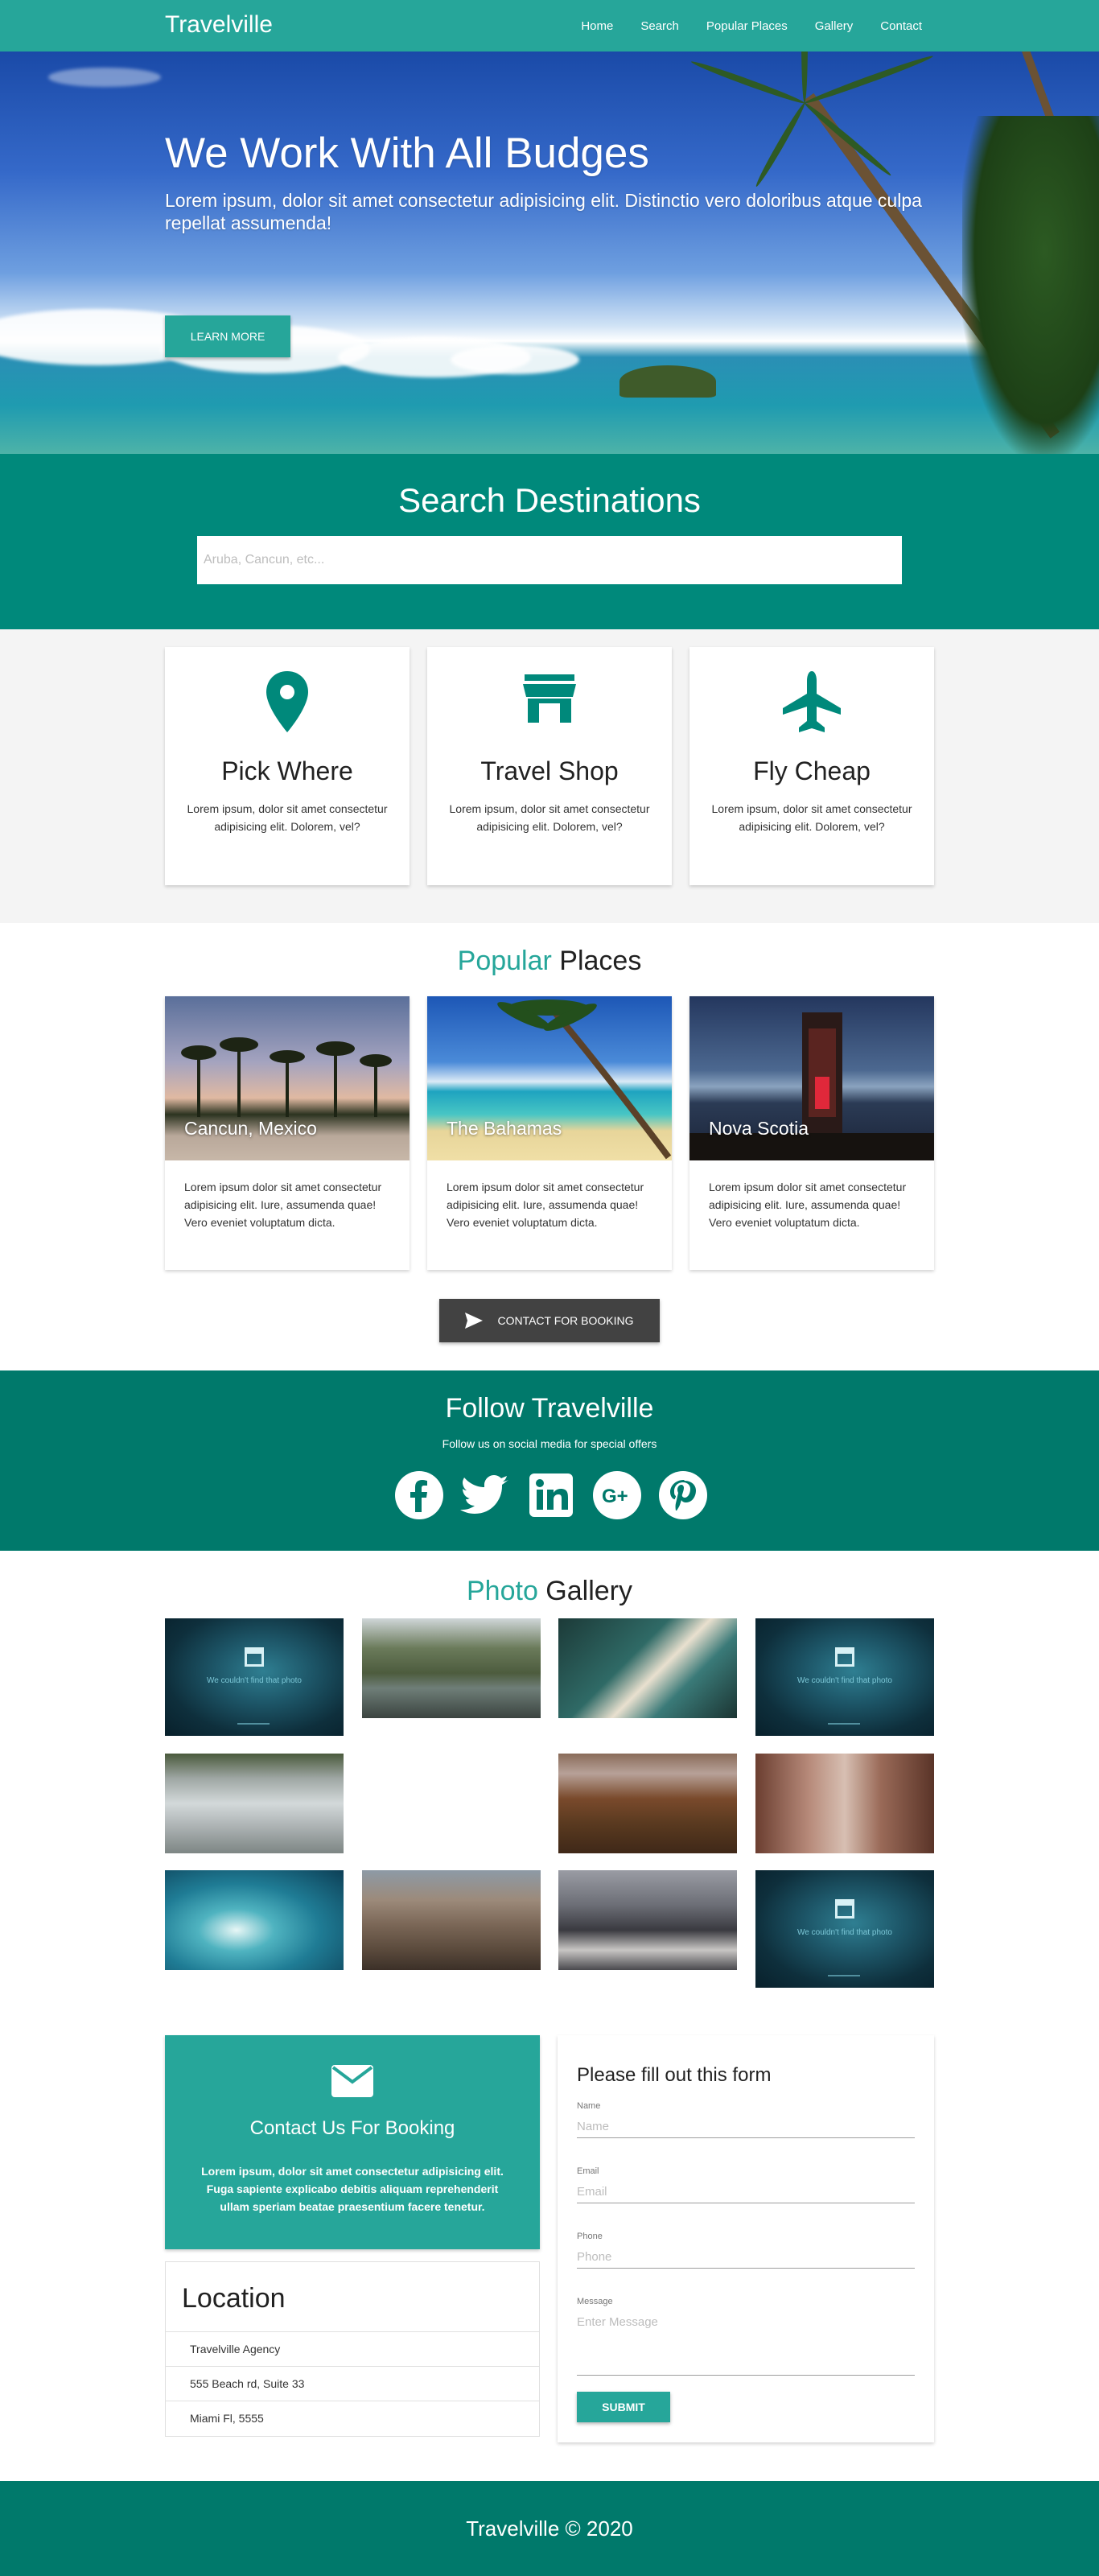 The image size is (1099, 2576). What do you see at coordinates (901, 26) in the screenshot?
I see `nav-link-contact: Contact` at bounding box center [901, 26].